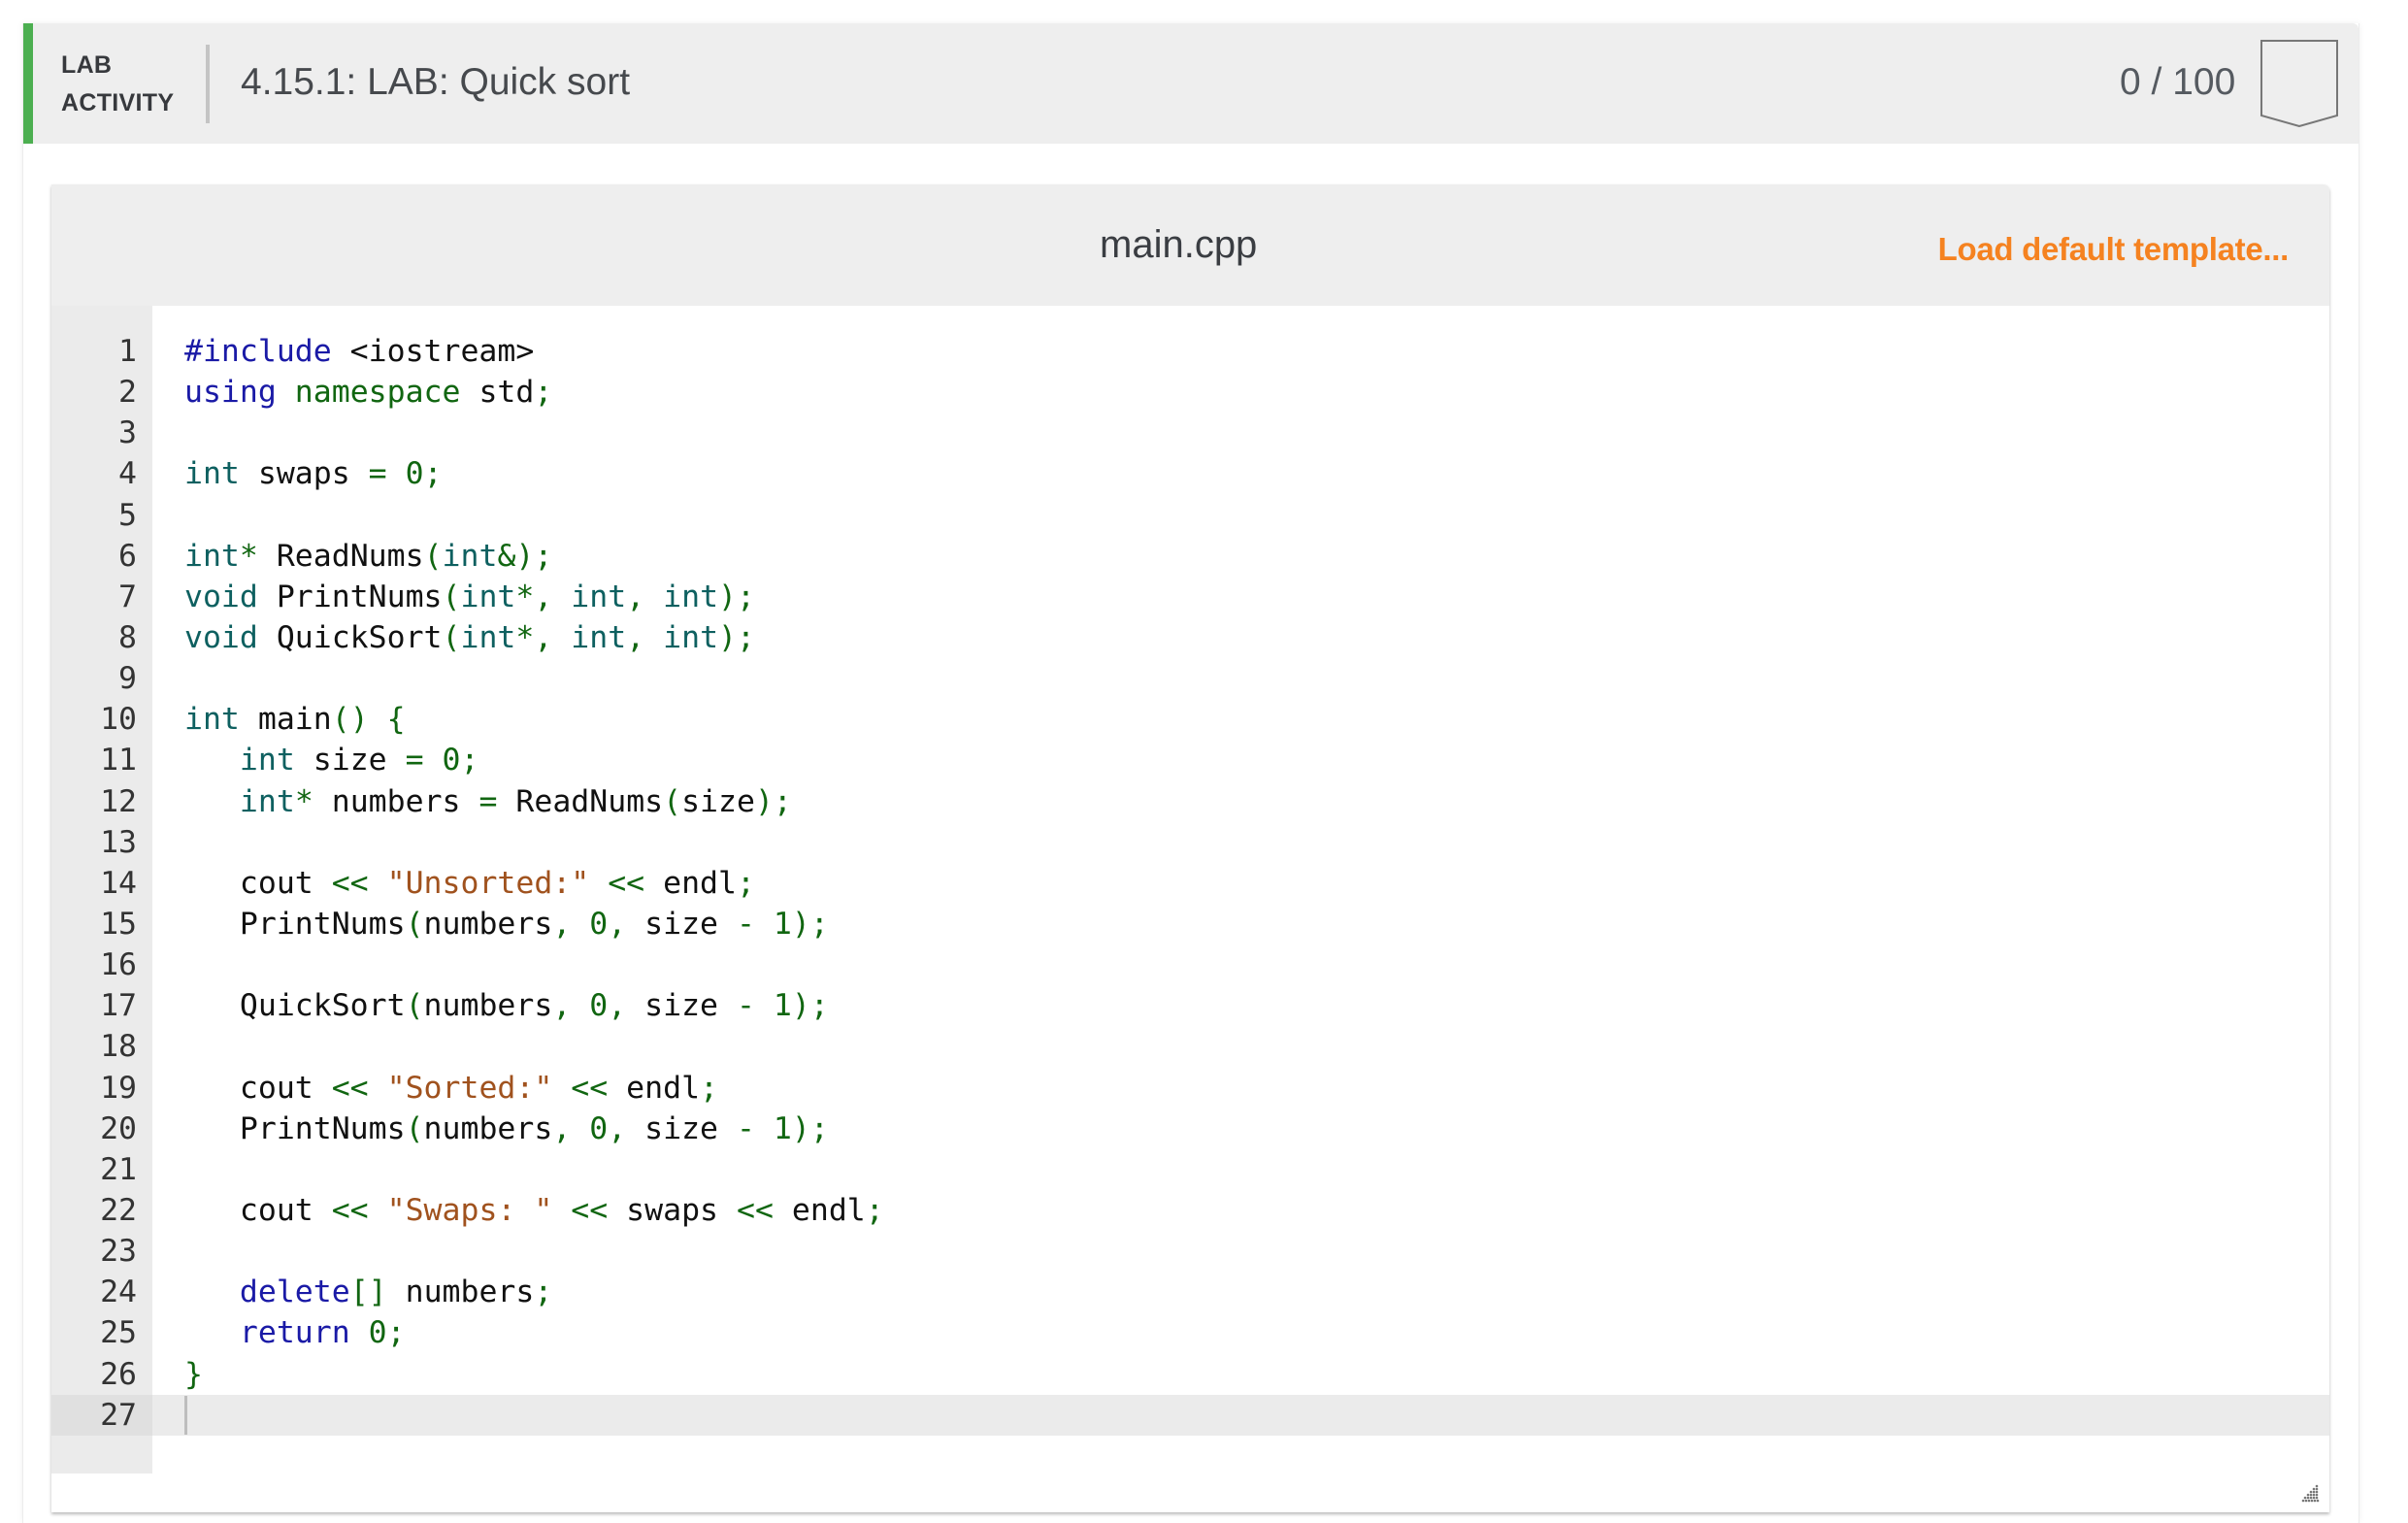  What do you see at coordinates (1190, 678) in the screenshot?
I see `code-line: 9` at bounding box center [1190, 678].